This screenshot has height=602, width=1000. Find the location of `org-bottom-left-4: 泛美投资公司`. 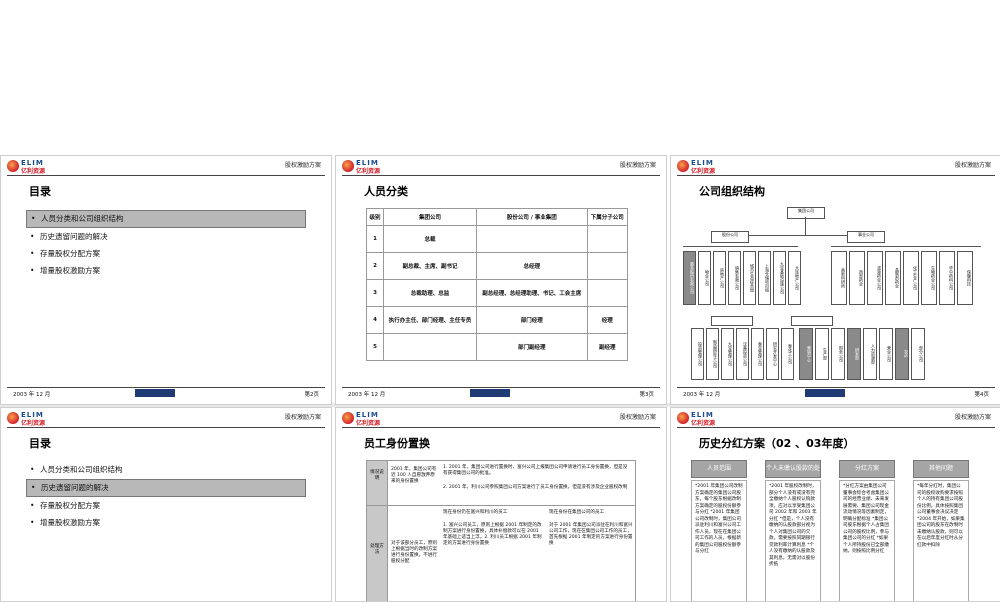

org-bottom-left-4: 泛美投资公司 is located at coordinates (742, 354).